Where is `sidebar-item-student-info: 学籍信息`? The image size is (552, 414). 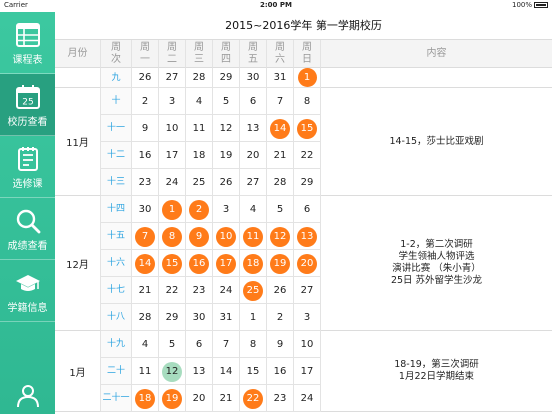 sidebar-item-student-info: 学籍信息 is located at coordinates (27, 291).